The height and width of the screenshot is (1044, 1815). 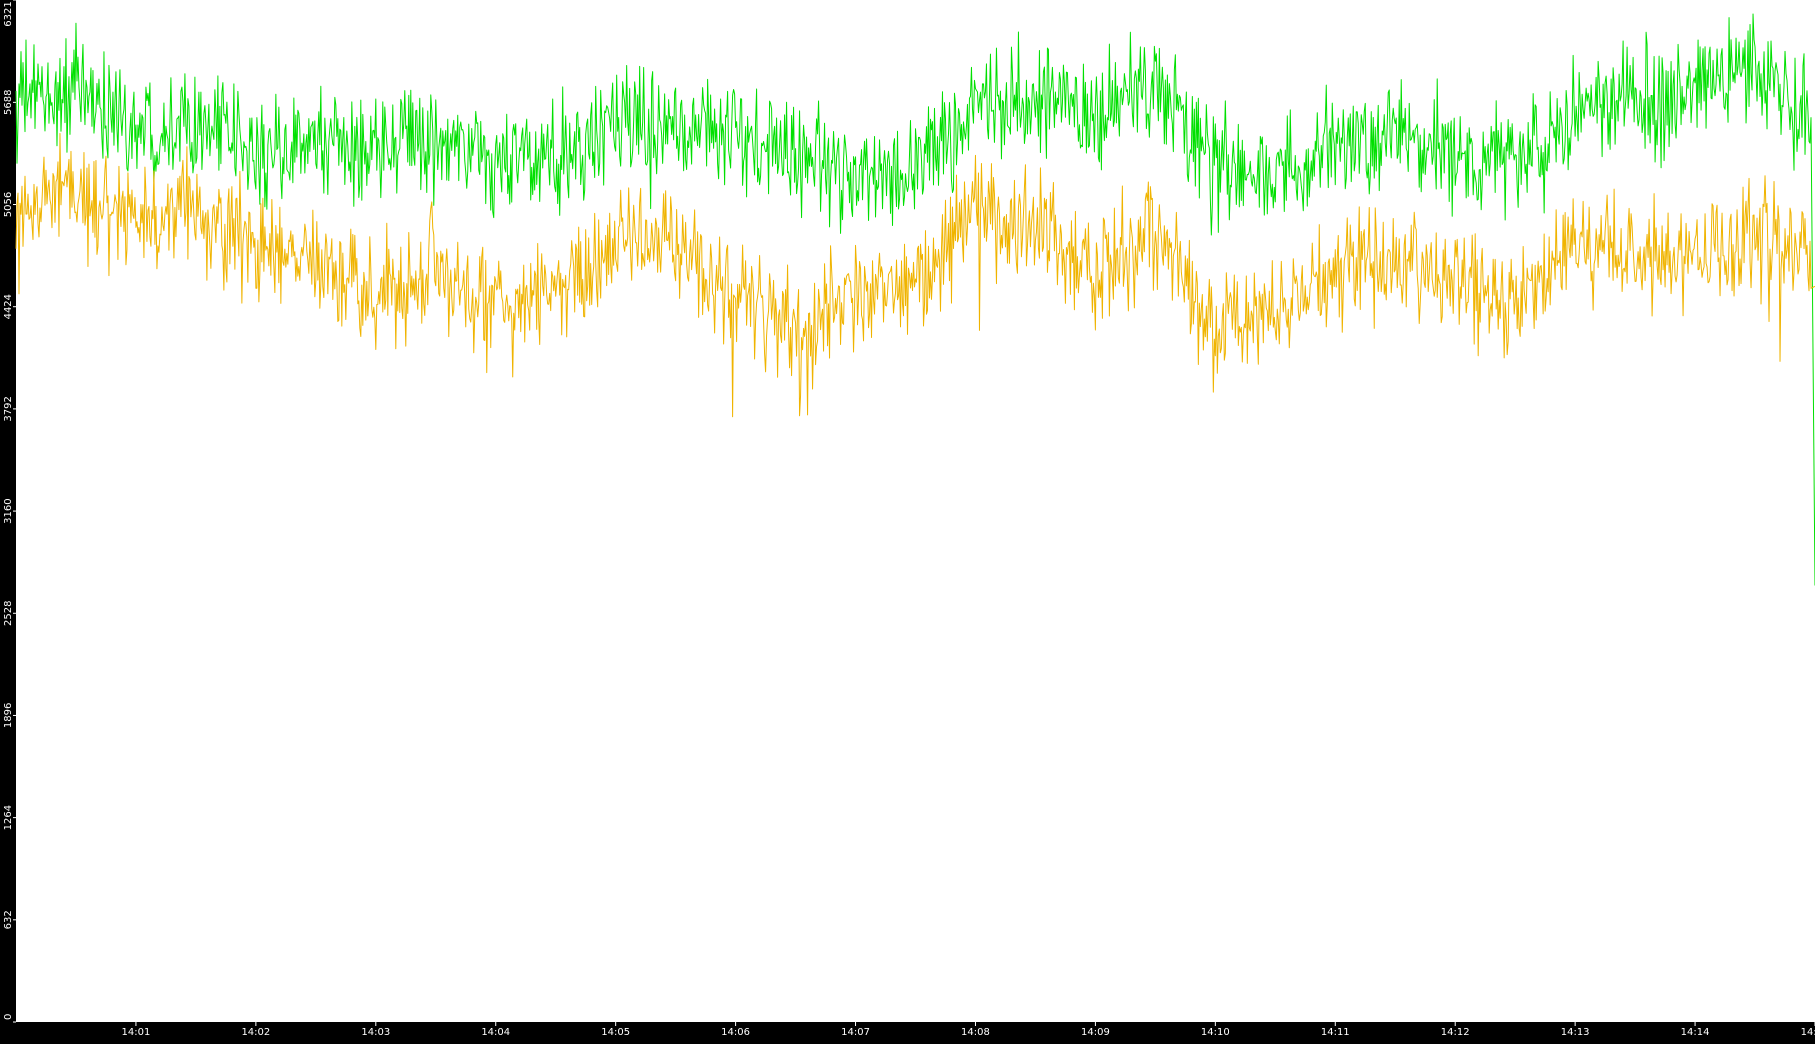 I want to click on y-axis: 0 632 1264 1896 2528 3160 3792 4424 5056 5688 6321, so click(x=9, y=511).